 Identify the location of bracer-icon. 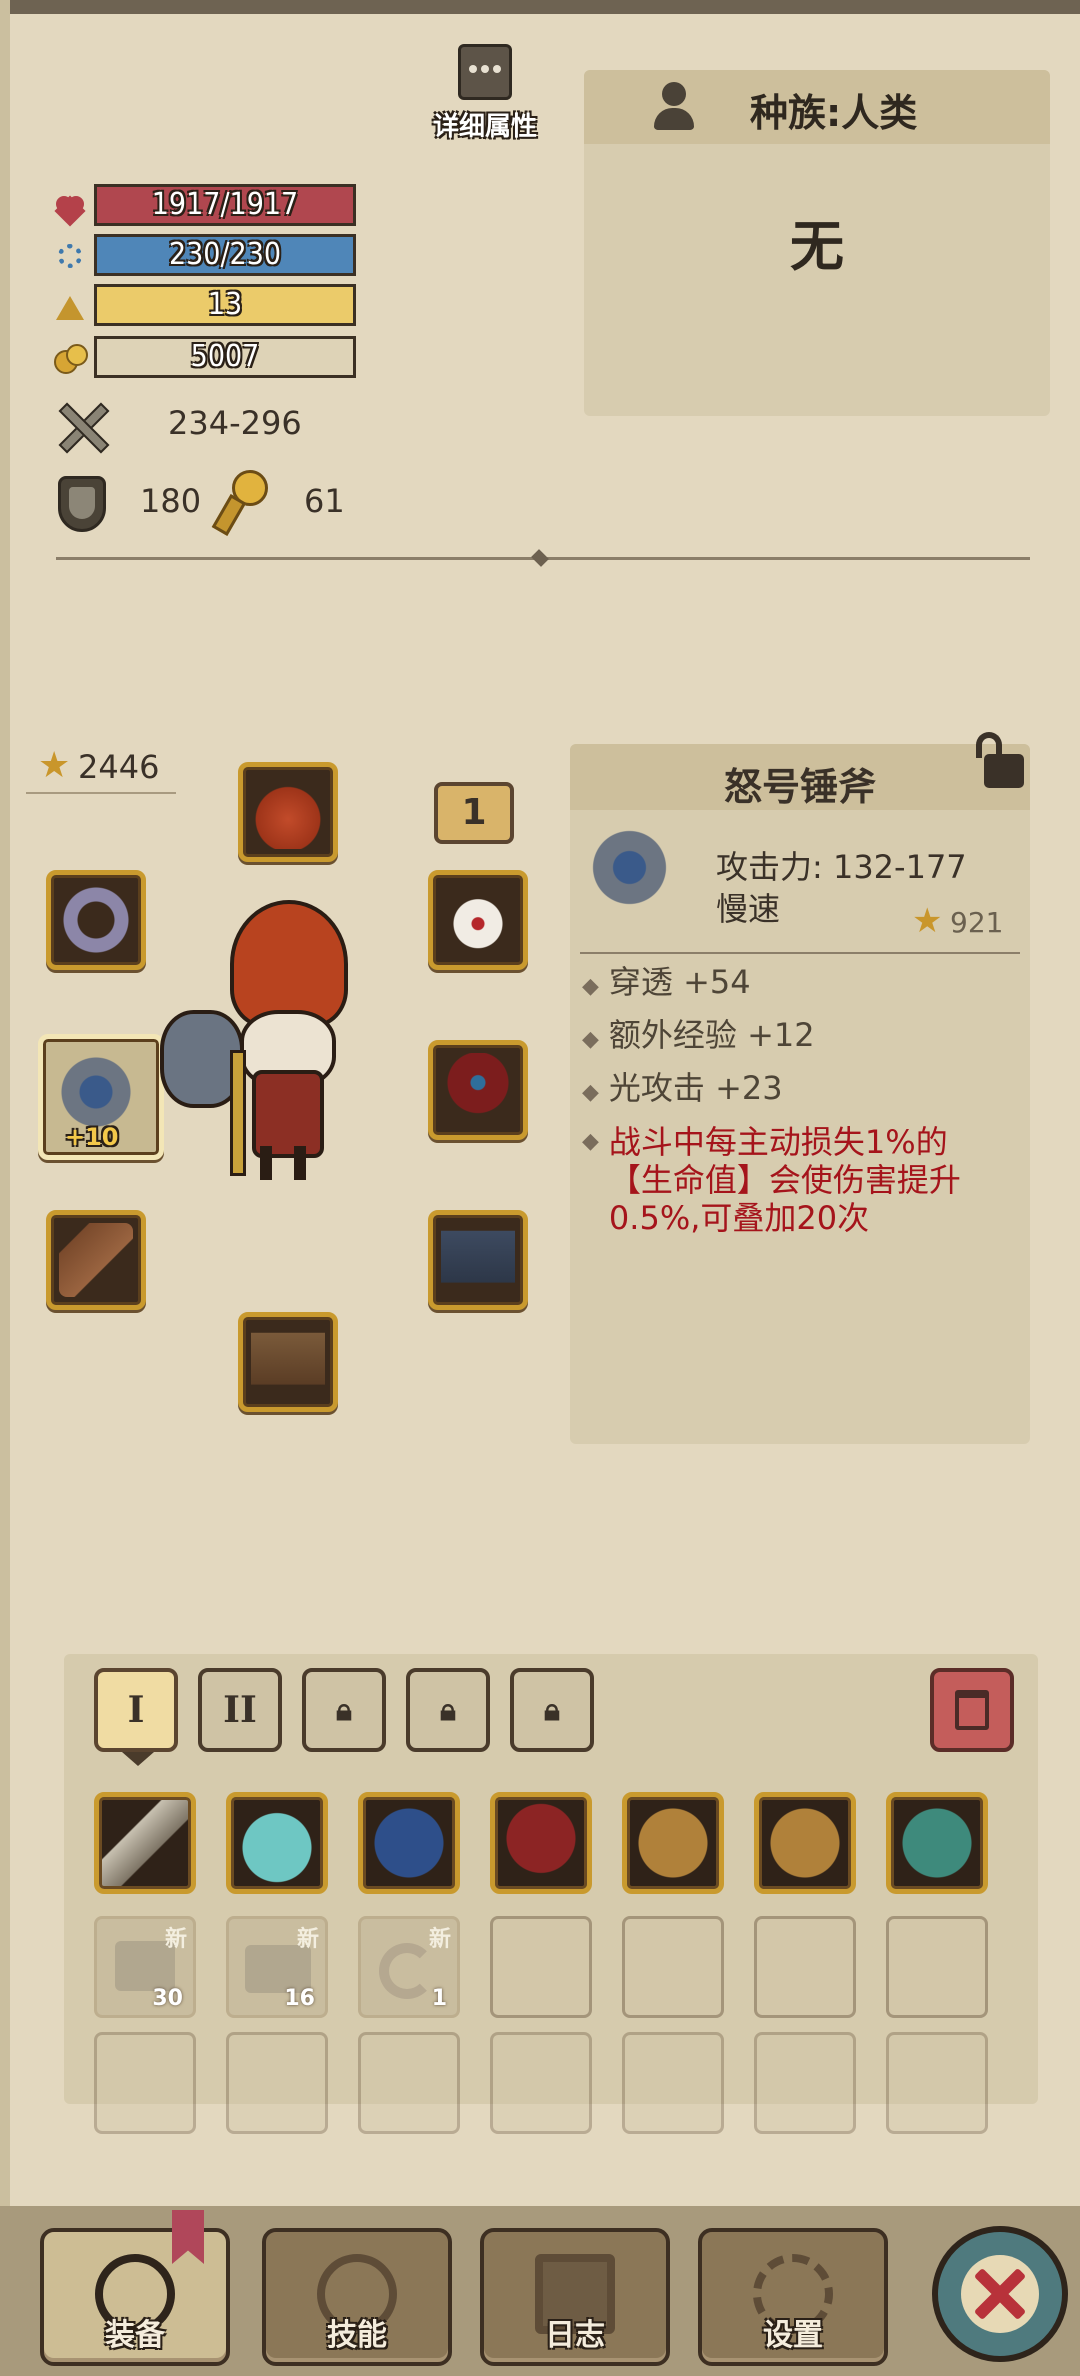
(96, 1260).